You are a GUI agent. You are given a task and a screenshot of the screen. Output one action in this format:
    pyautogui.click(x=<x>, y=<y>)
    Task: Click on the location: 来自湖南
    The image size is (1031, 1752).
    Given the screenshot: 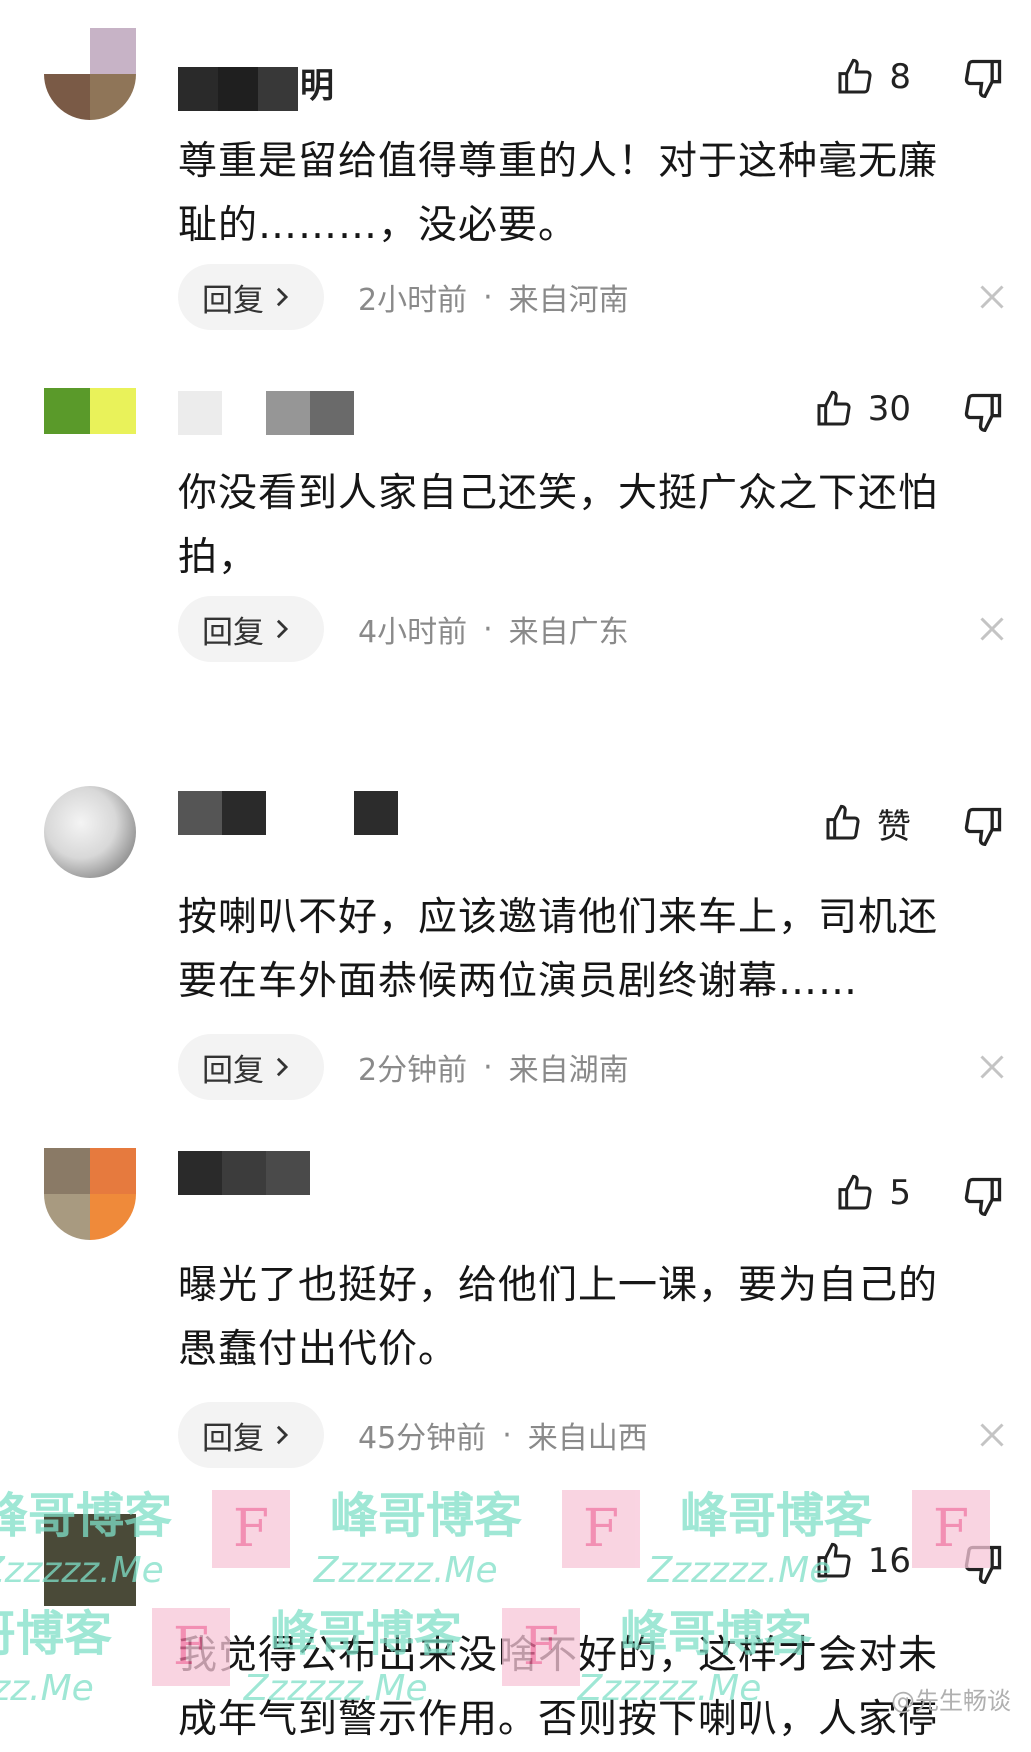 What is the action you would take?
    pyautogui.click(x=568, y=1070)
    